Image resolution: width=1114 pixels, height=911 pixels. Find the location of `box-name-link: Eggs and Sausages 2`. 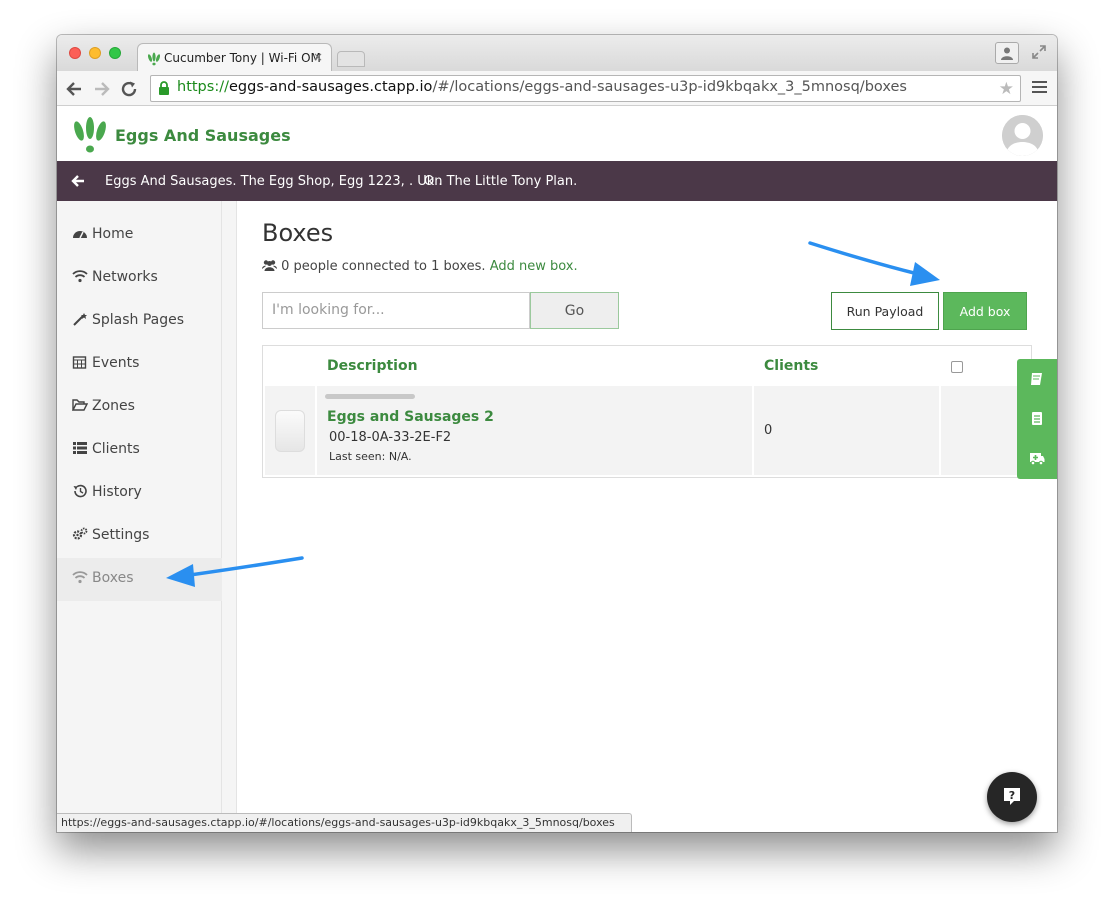

box-name-link: Eggs and Sausages 2 is located at coordinates (410, 417).